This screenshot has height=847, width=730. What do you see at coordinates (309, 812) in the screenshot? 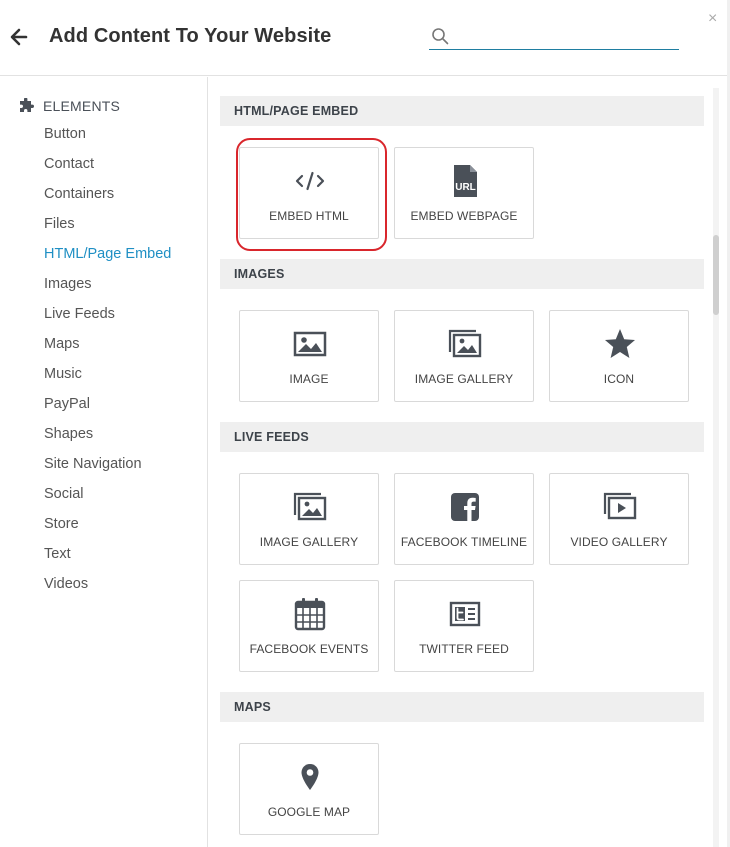
I see `tile-label: GOOGLE MAP` at bounding box center [309, 812].